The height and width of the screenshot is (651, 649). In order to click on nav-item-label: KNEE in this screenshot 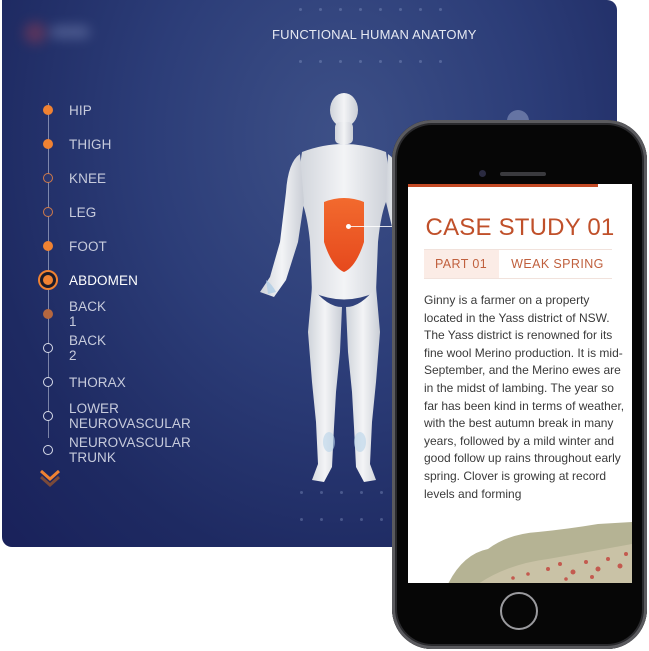, I will do `click(88, 178)`.